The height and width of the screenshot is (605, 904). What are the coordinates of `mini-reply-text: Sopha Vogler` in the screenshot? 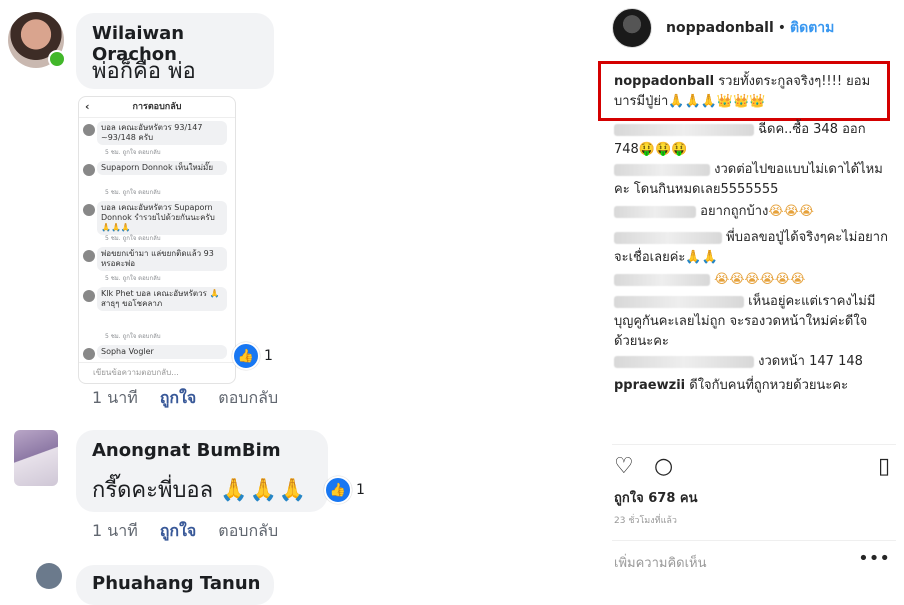 It's located at (162, 352).